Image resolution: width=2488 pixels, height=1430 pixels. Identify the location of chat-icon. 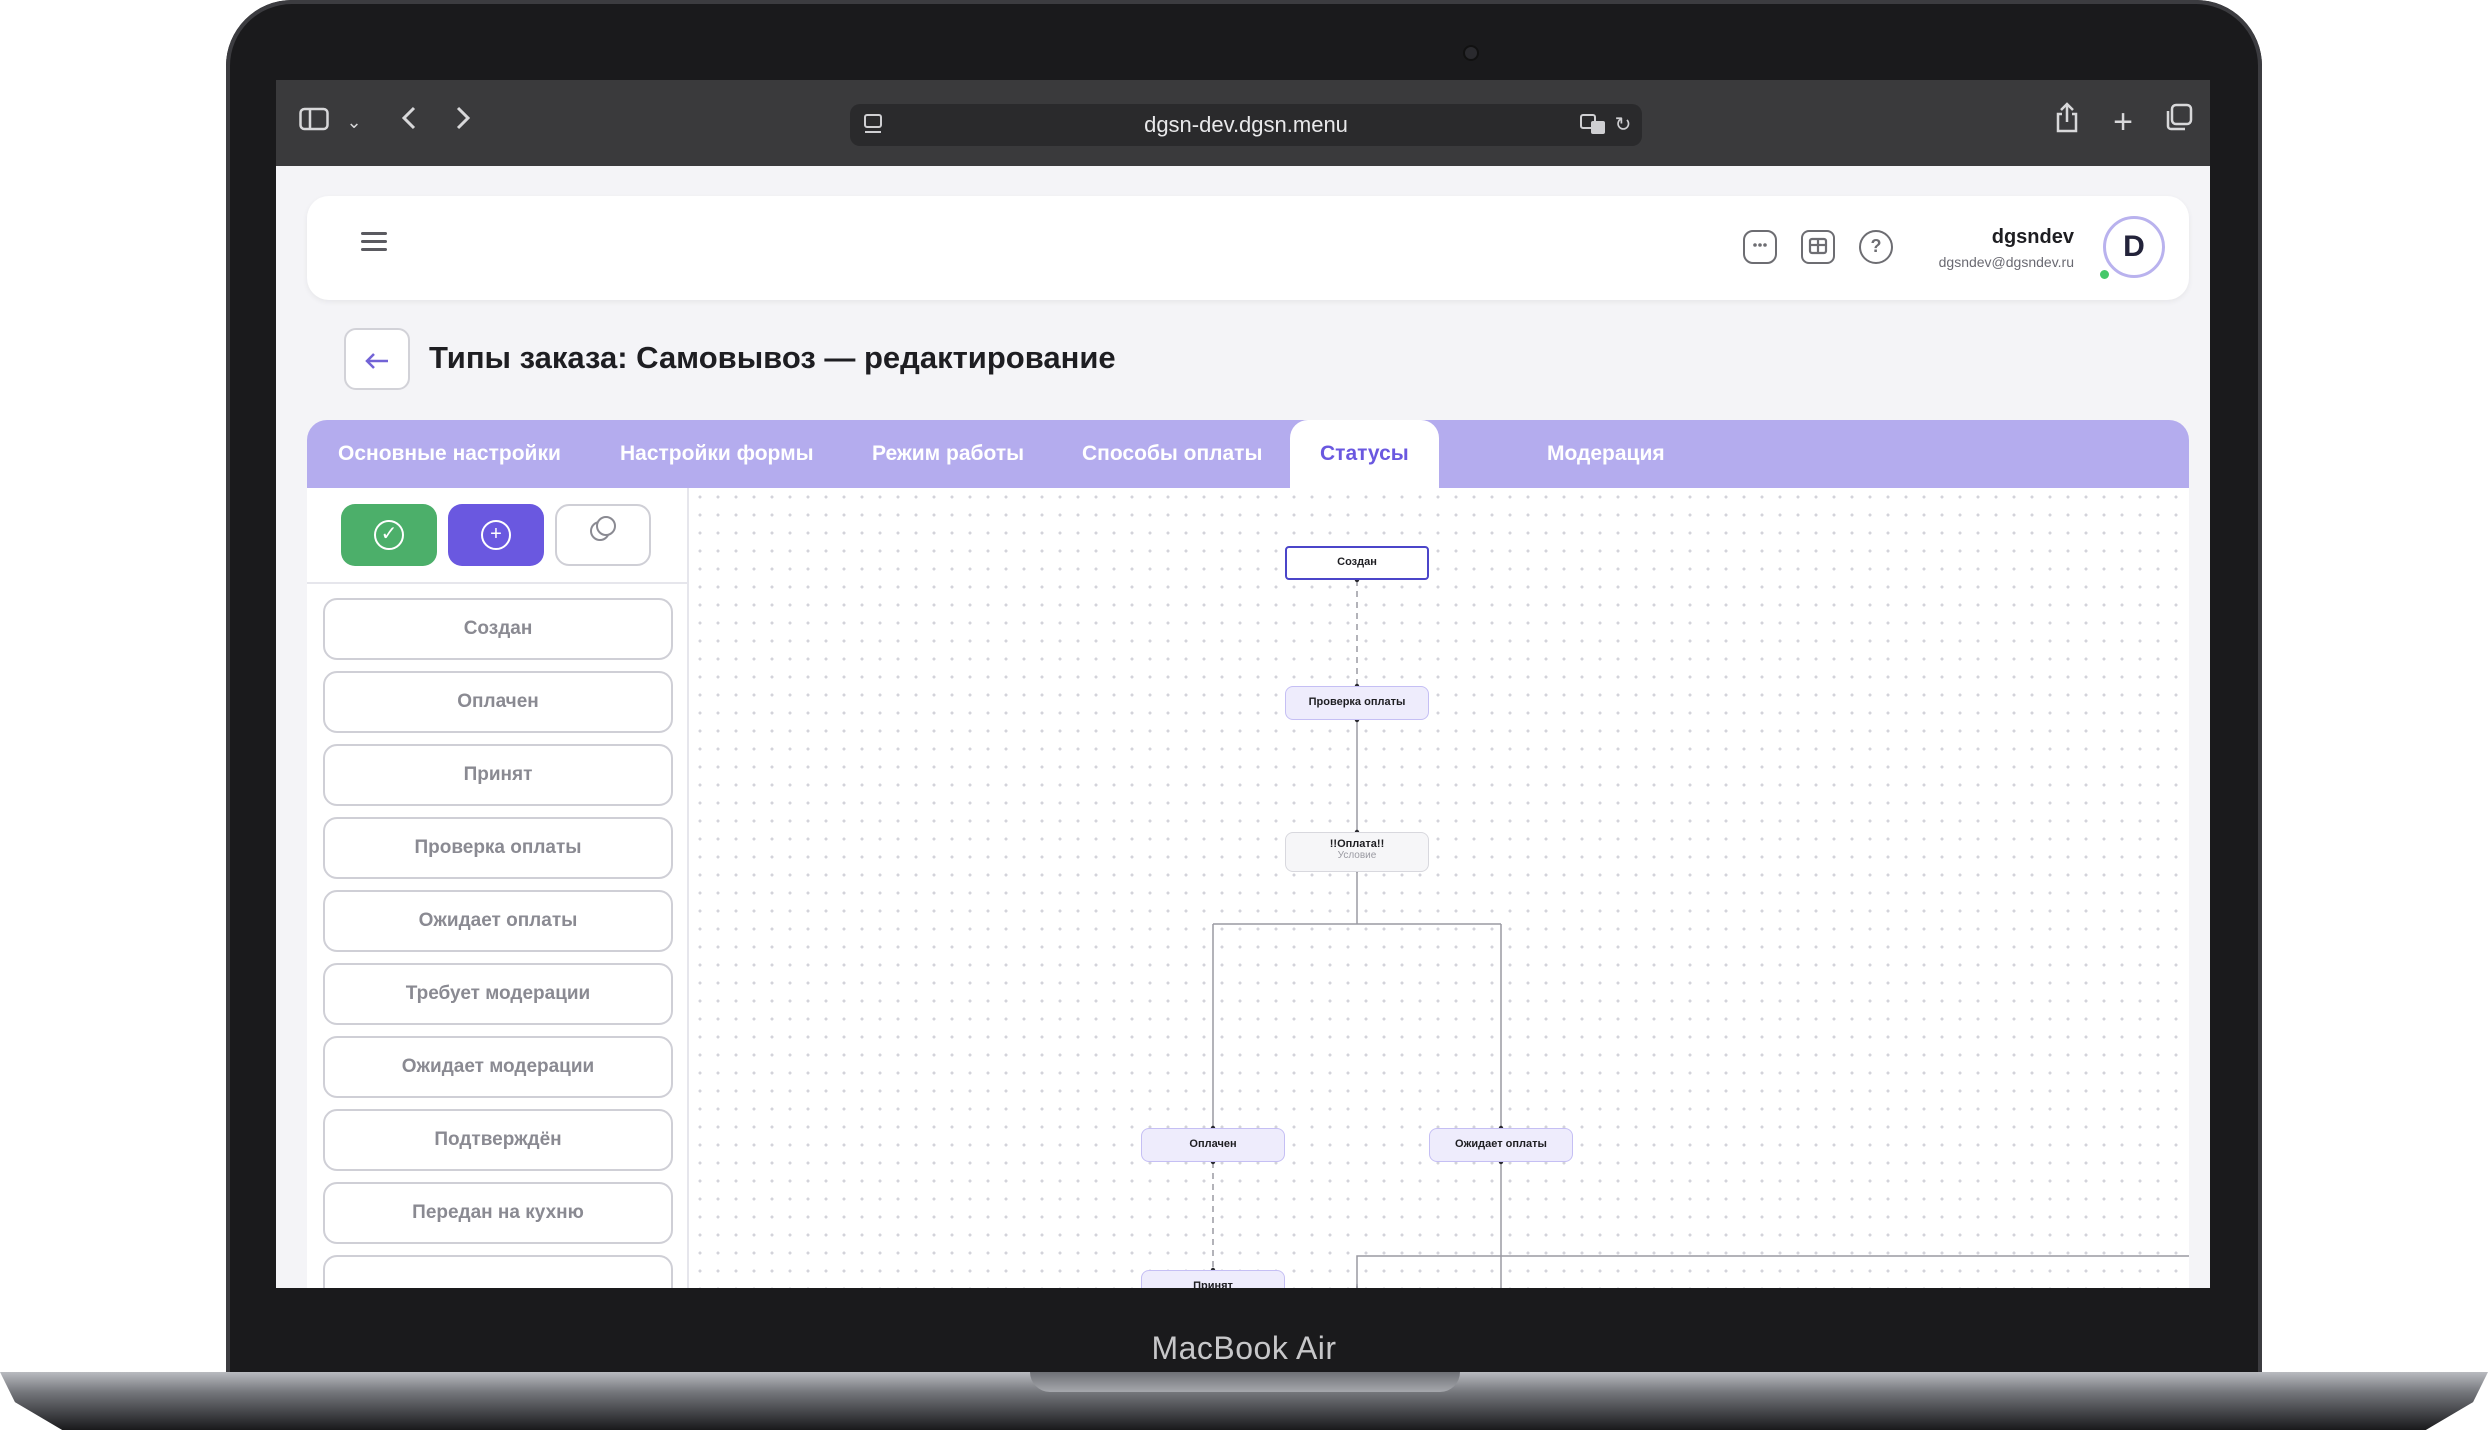
(1760, 247).